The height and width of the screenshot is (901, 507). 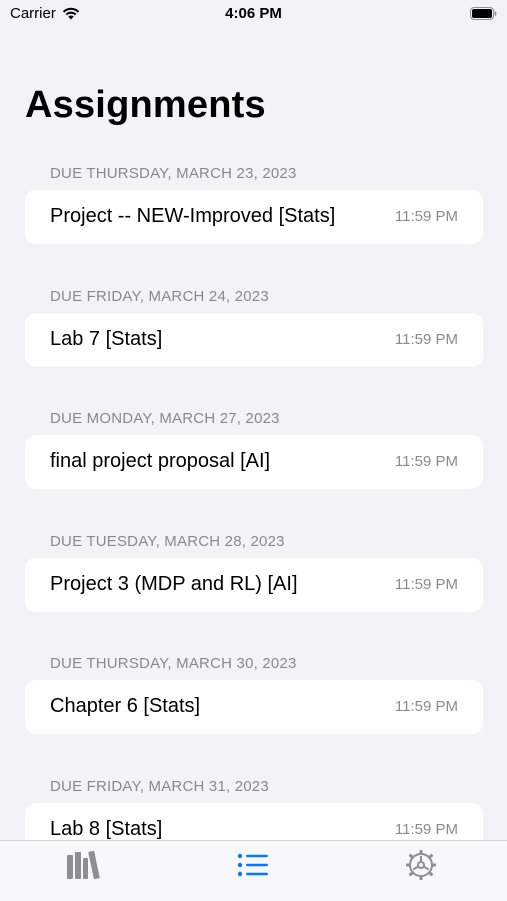 I want to click on assignment-title: final project proposal [AI], so click(x=160, y=461).